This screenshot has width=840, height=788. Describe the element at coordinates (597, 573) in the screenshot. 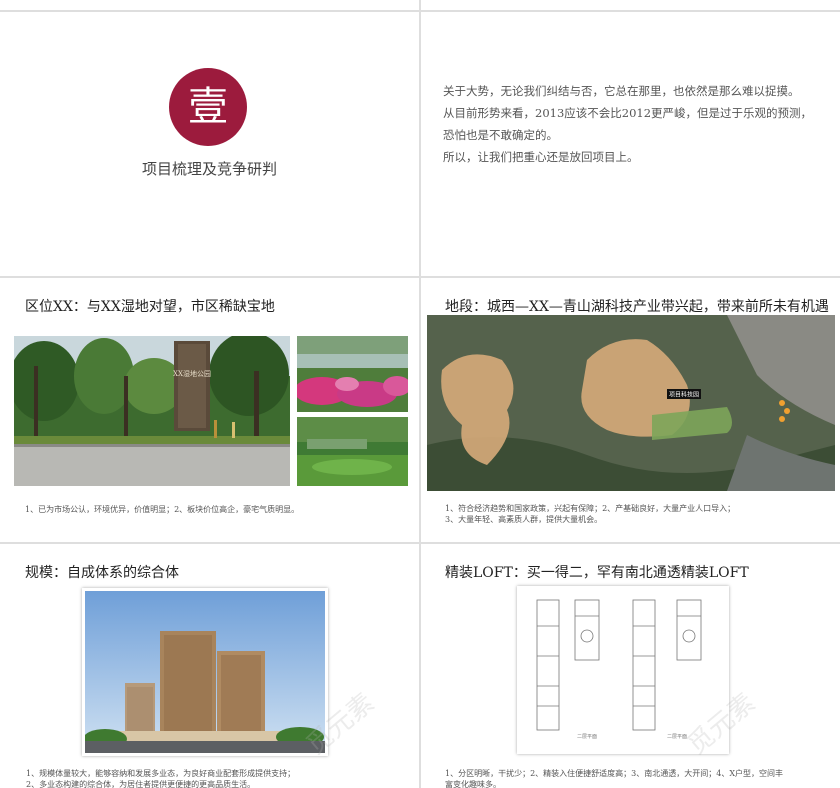

I see `slide-title: 精装LOFT：买一得二，罕有南北通透精装LOFT` at that location.